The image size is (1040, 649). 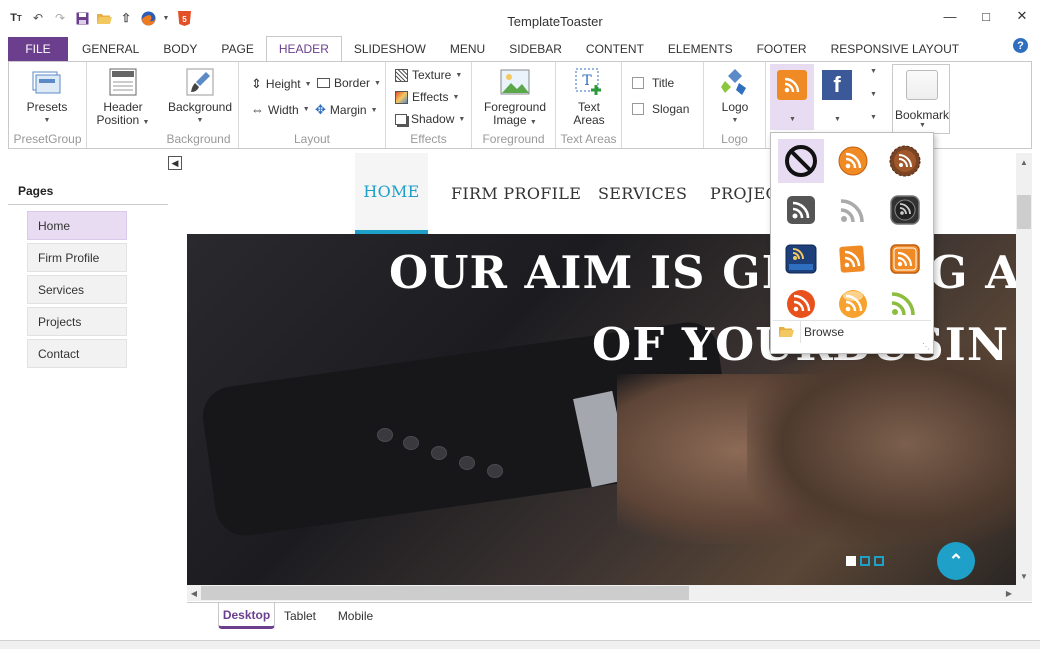 What do you see at coordinates (1024, 212) in the screenshot?
I see `vertical-scroll-thumb` at bounding box center [1024, 212].